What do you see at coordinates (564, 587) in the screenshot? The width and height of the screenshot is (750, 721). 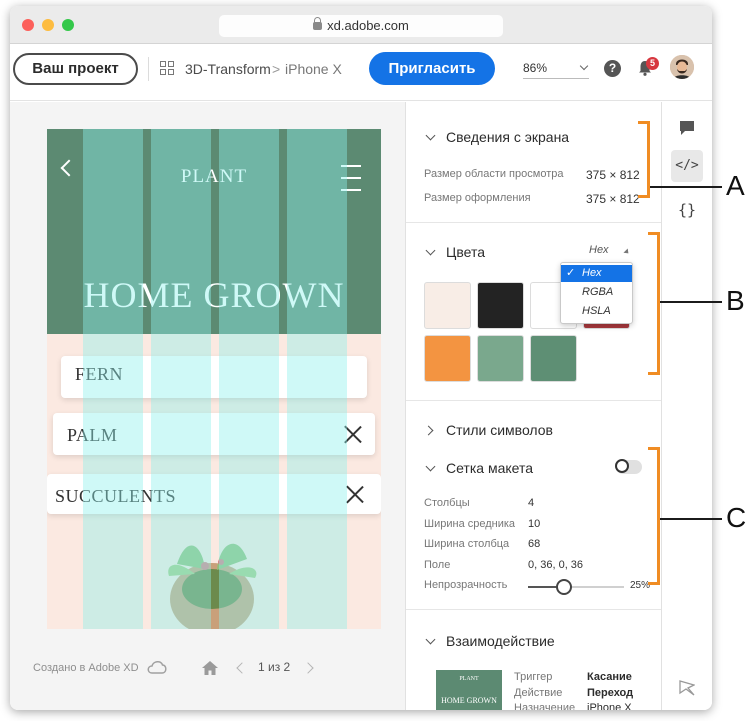 I see `opacity-slider-knob` at bounding box center [564, 587].